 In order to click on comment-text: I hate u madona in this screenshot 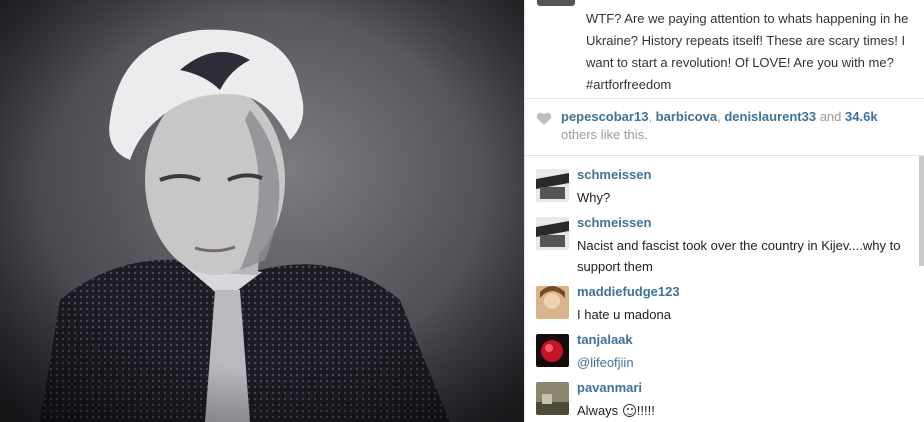, I will do `click(624, 314)`.